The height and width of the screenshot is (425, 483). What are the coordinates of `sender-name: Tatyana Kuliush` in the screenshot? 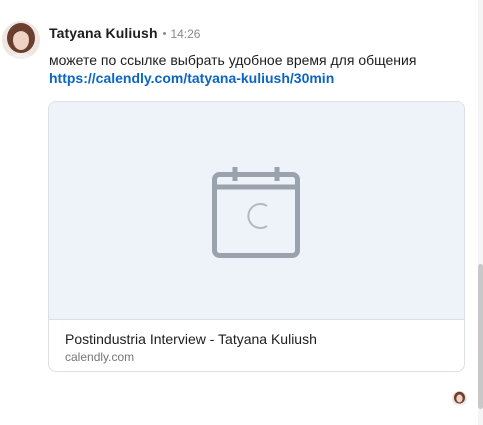 It's located at (103, 33).